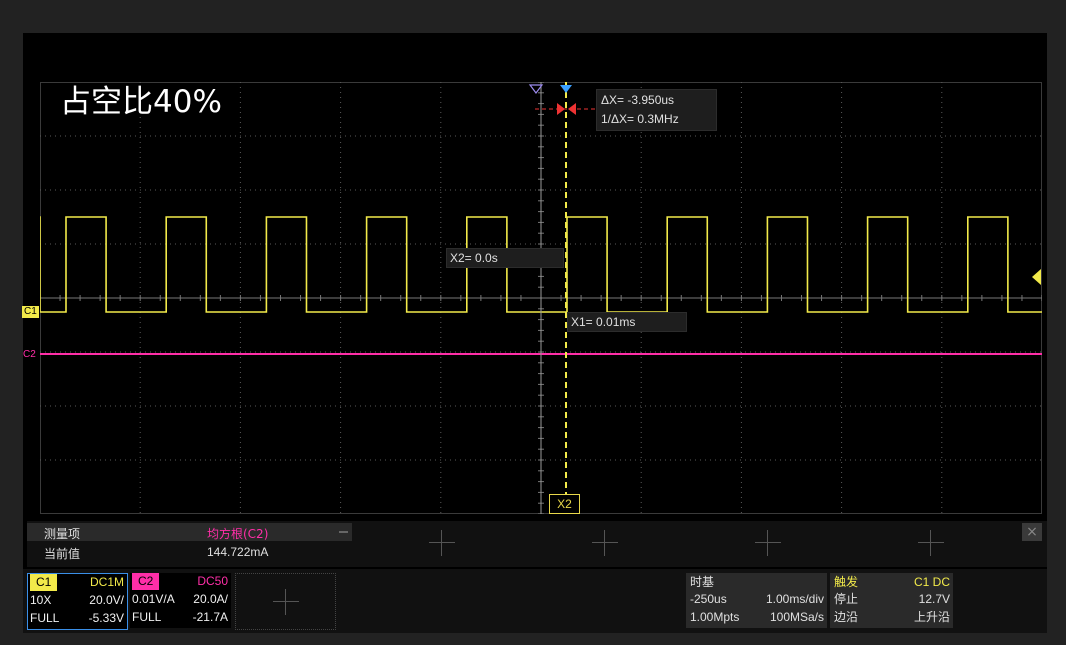 The image size is (1066, 645). Describe the element at coordinates (768, 543) in the screenshot. I see `add-measurement-slot-3-icon` at that location.